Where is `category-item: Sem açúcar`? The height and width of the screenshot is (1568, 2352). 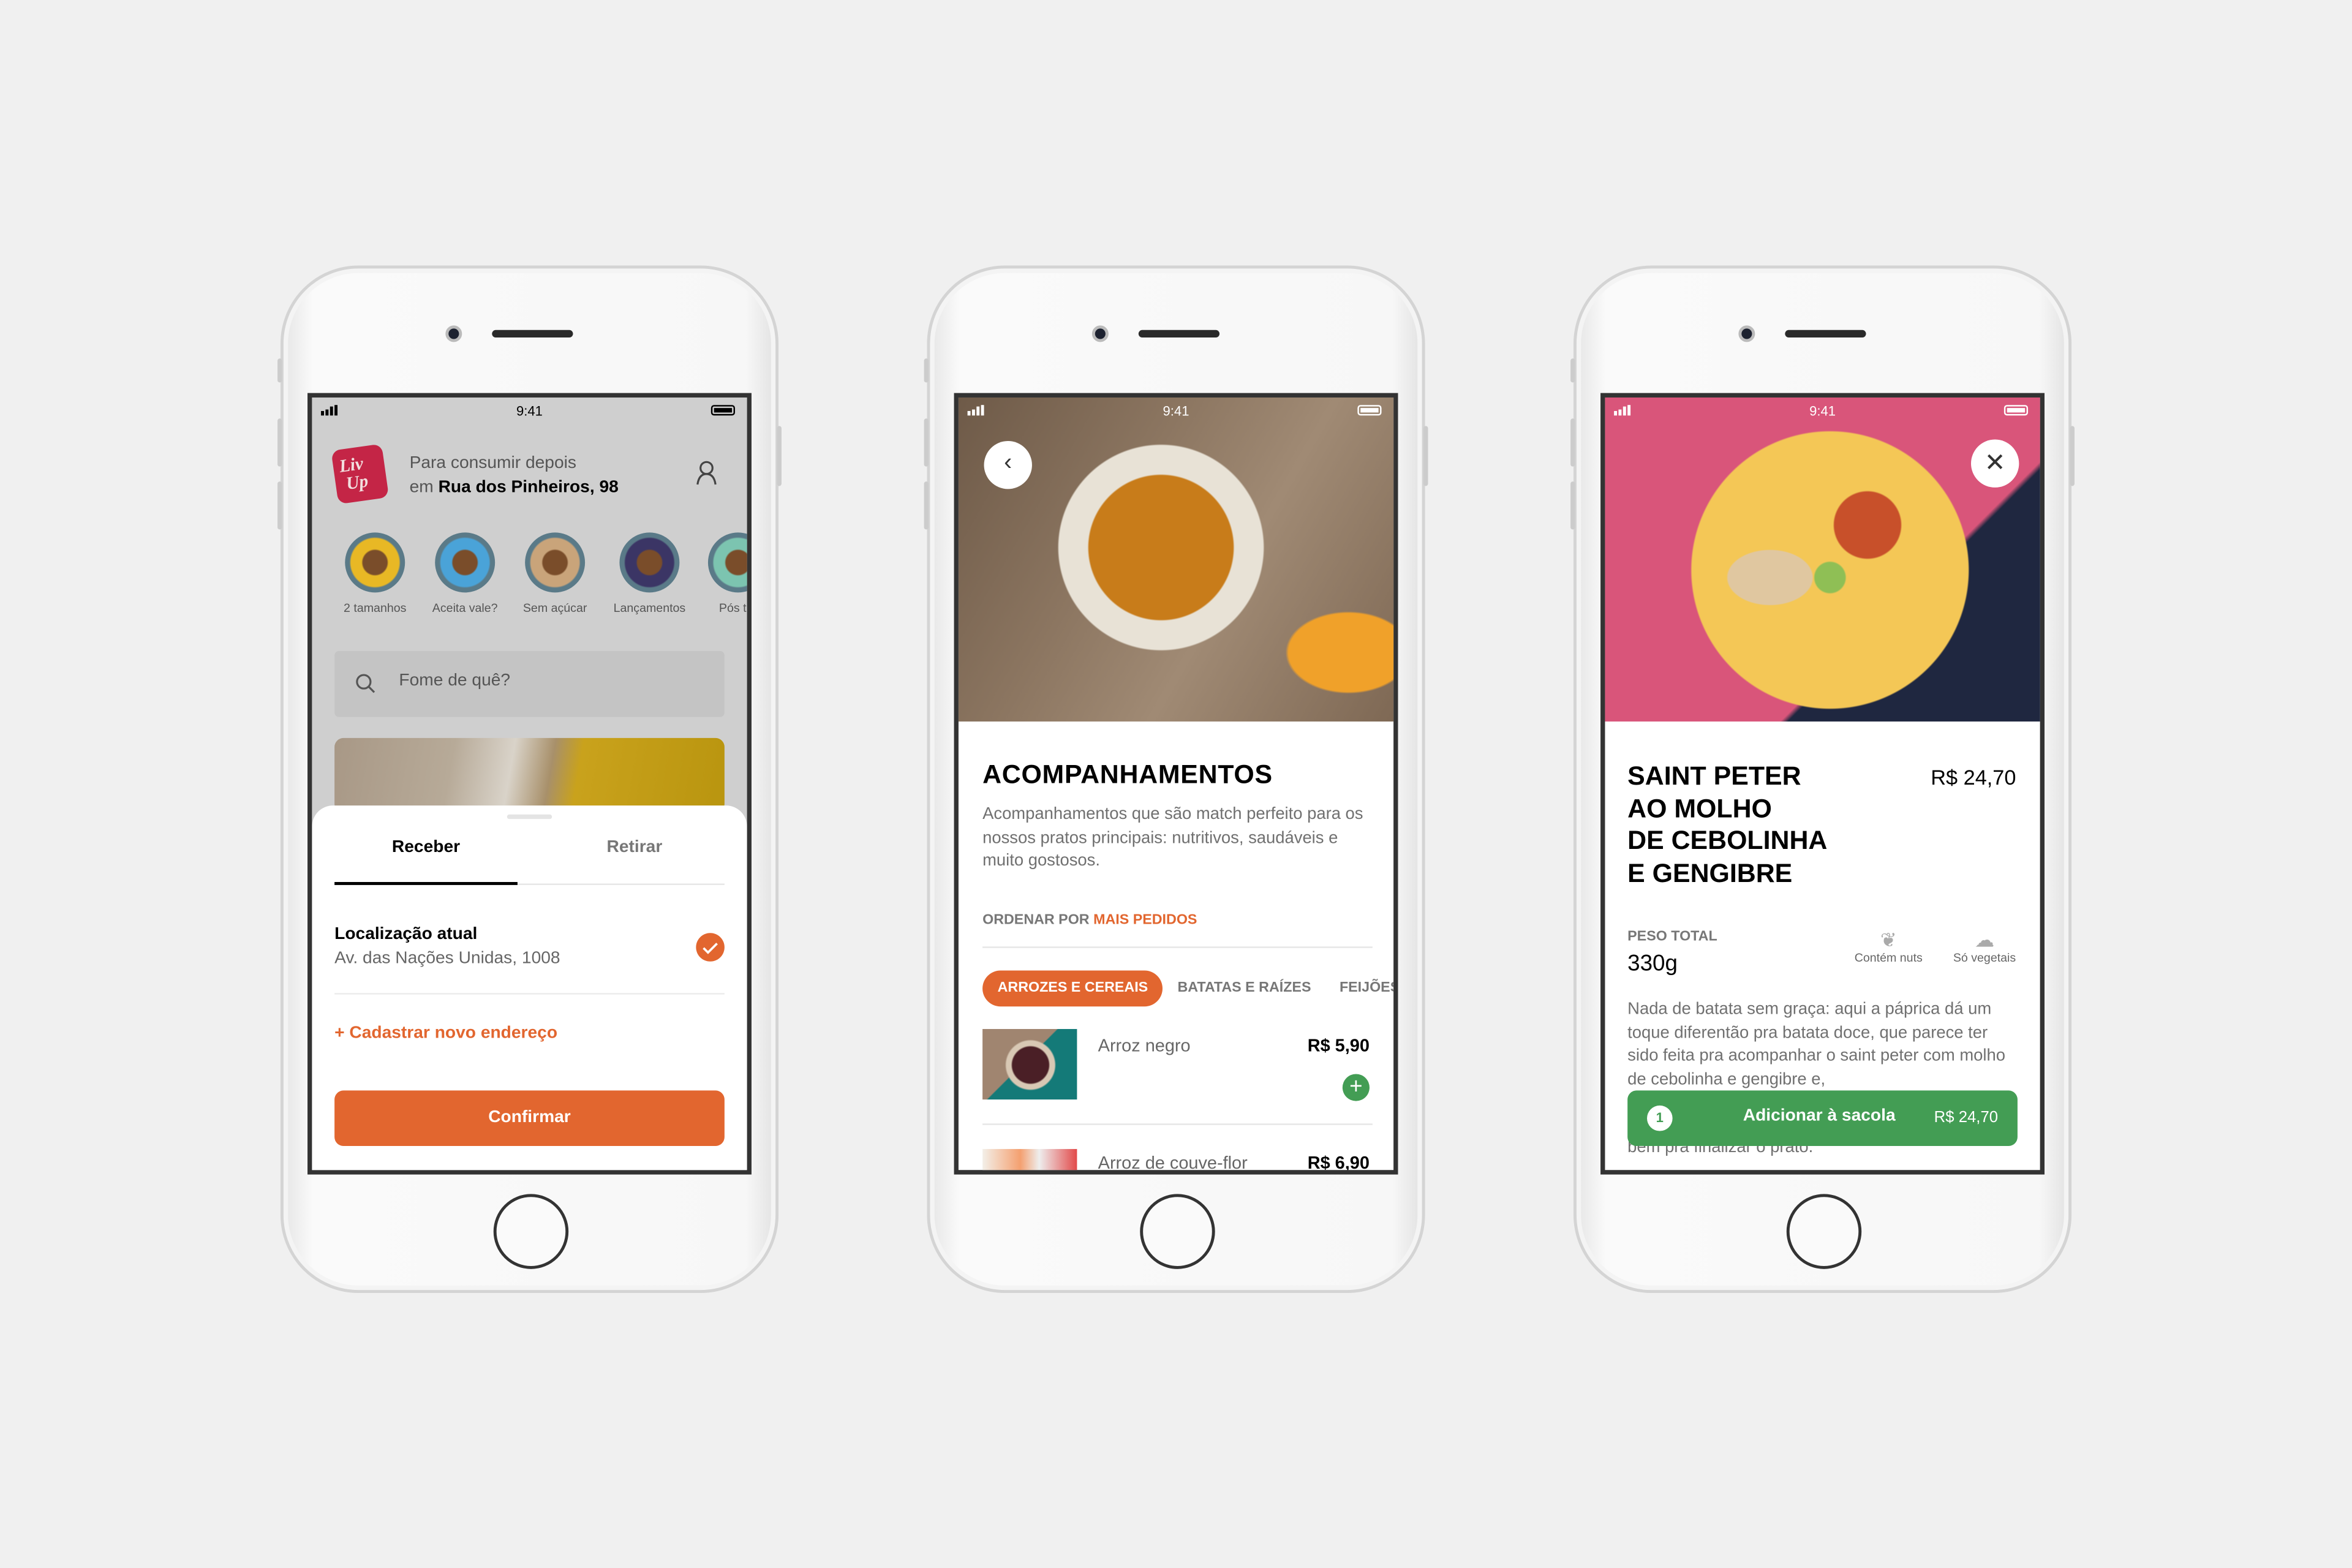 category-item: Sem açúcar is located at coordinates (555, 574).